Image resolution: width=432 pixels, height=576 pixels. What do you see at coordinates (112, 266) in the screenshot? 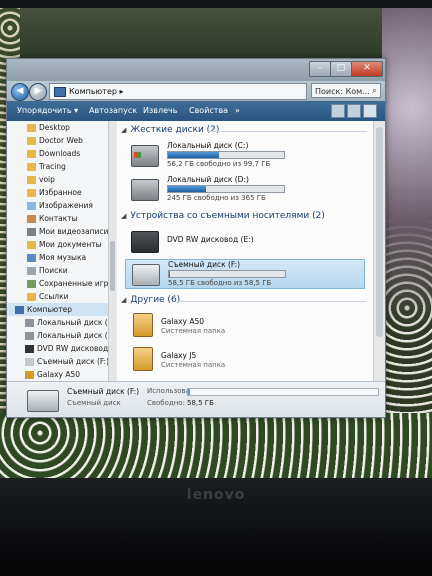
I see `nav-scroll-thumb` at bounding box center [112, 266].